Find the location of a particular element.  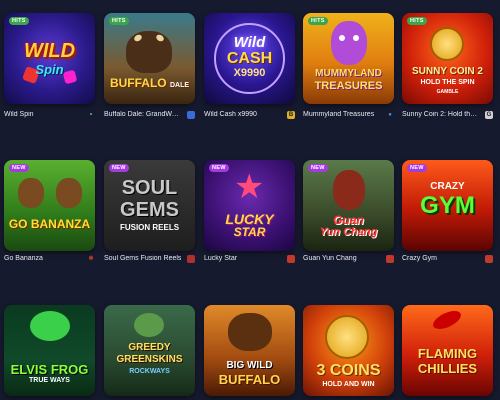

game-tile-crazy-gym: NEW CRAZY GYM is located at coordinates (447, 205).